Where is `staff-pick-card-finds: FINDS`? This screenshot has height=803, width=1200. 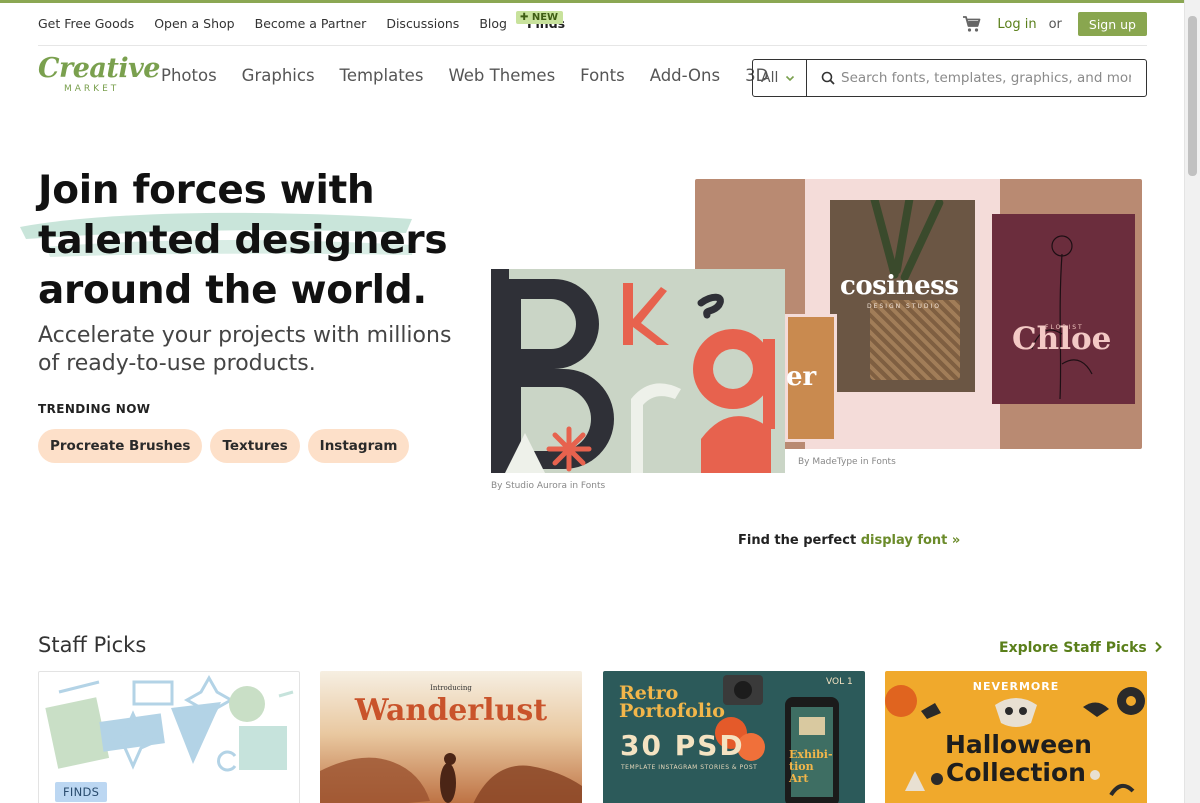 staff-pick-card-finds: FINDS is located at coordinates (169, 737).